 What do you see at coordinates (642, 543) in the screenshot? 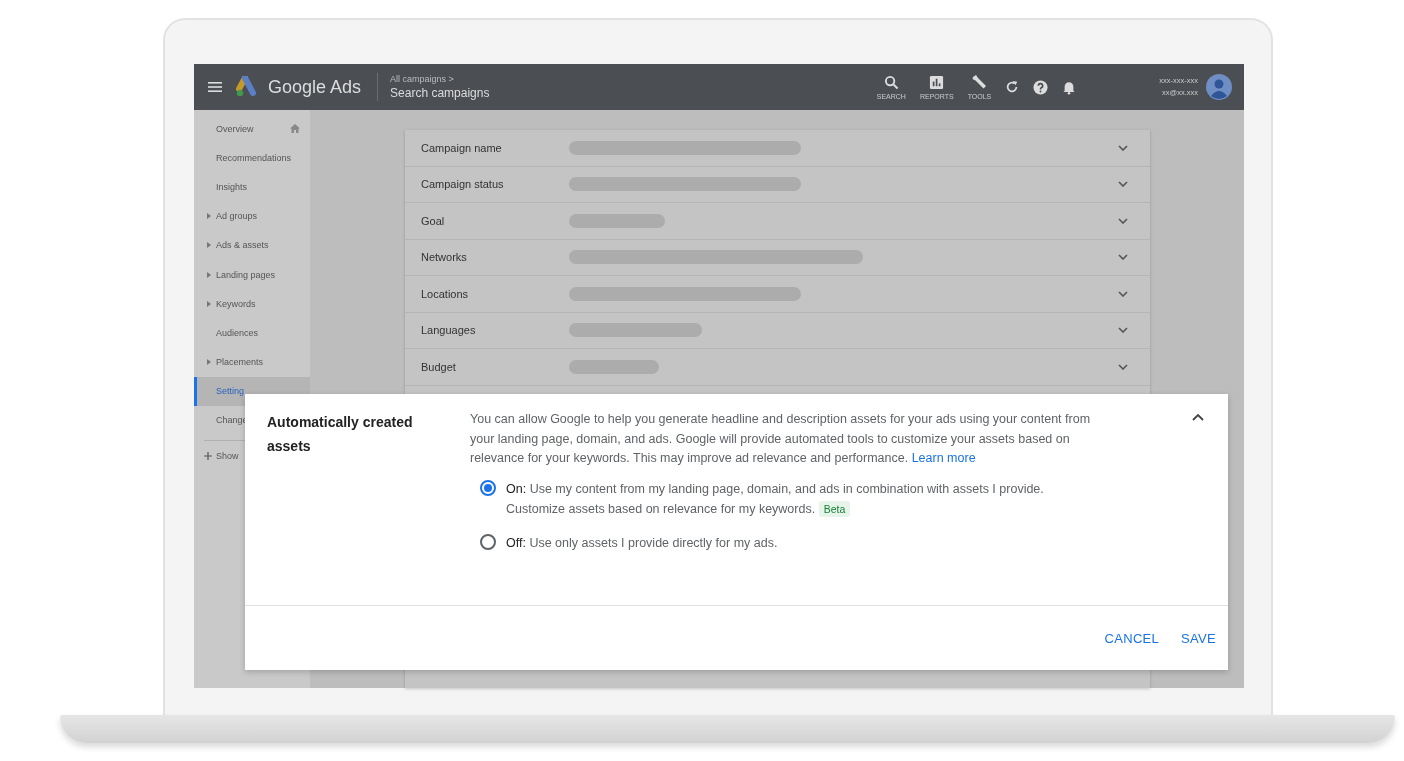
I see `option-text: Off: Use only assets I provide directly for my ads.` at bounding box center [642, 543].